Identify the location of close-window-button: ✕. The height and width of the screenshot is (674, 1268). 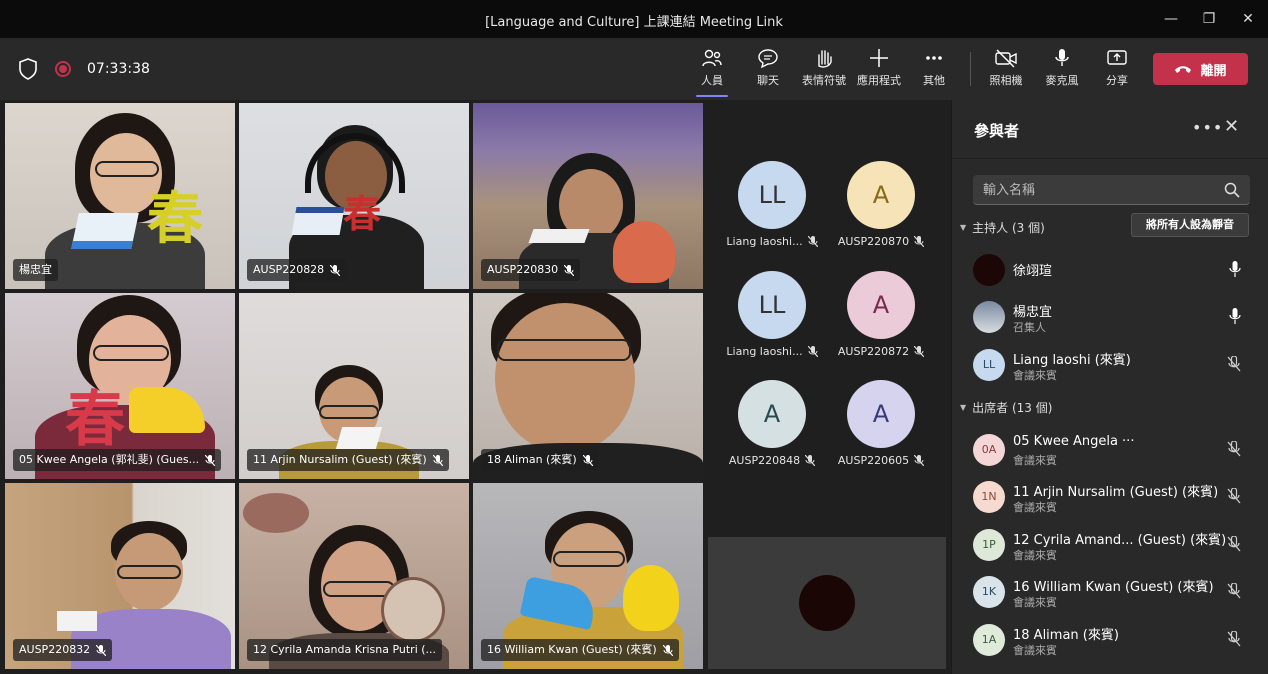
(1248, 19).